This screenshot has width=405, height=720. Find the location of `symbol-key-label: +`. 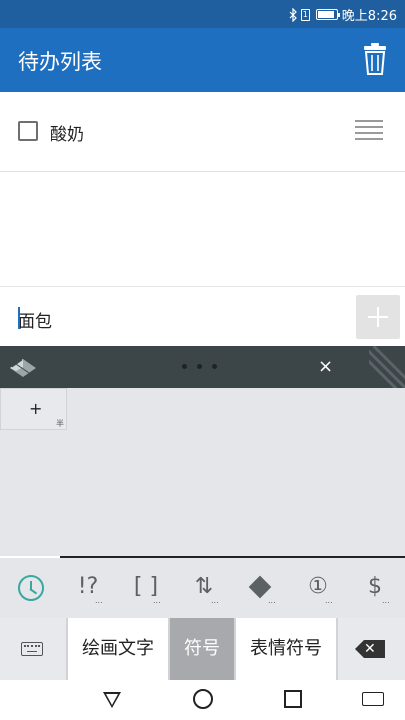

symbol-key-label: + is located at coordinates (36, 408).